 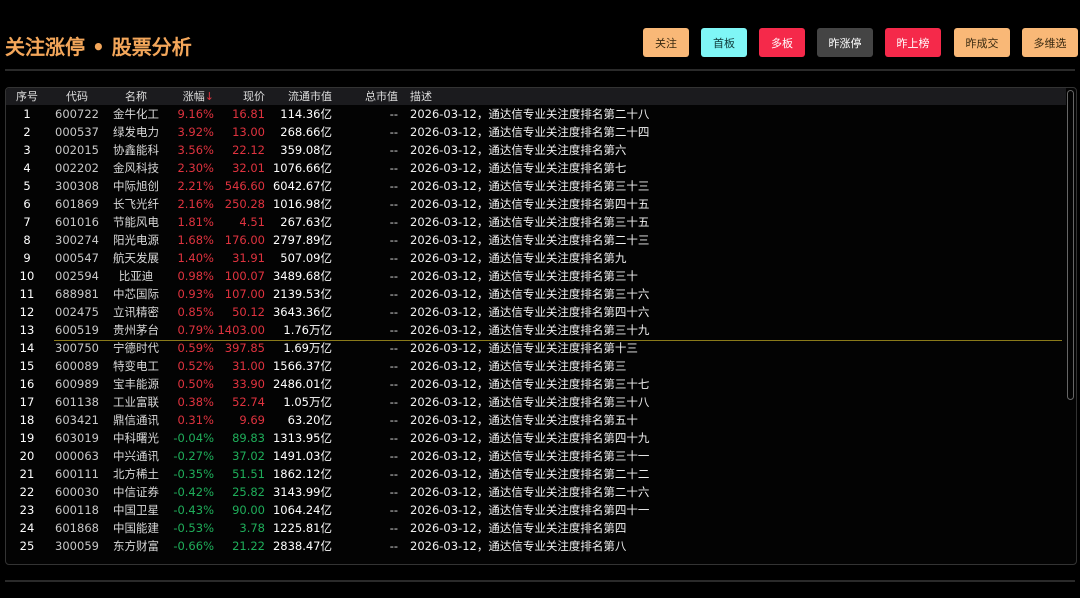 What do you see at coordinates (193, 96) in the screenshot?
I see `col-change-label: 涨幅` at bounding box center [193, 96].